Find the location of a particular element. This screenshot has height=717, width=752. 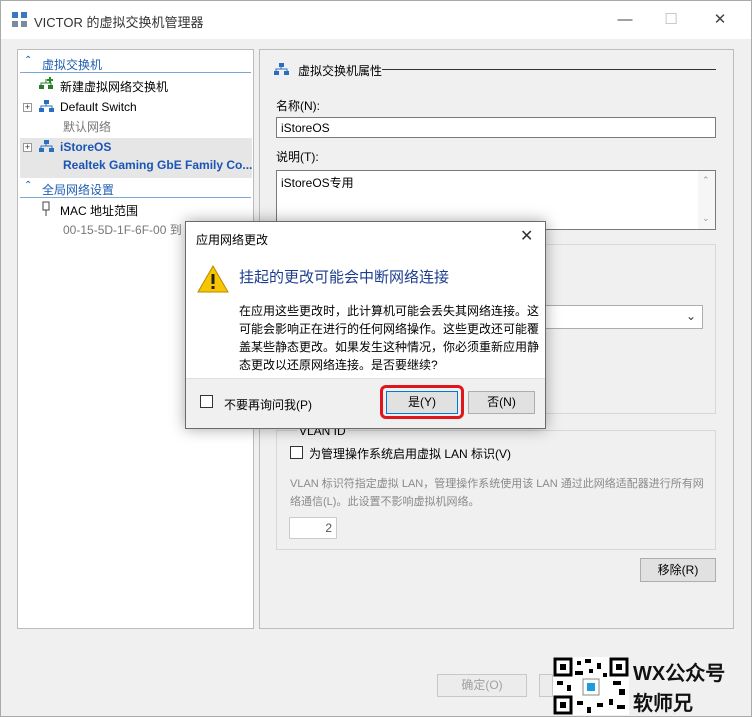

tree-item-label: 新建虚拟网络交换机 is located at coordinates (114, 87).